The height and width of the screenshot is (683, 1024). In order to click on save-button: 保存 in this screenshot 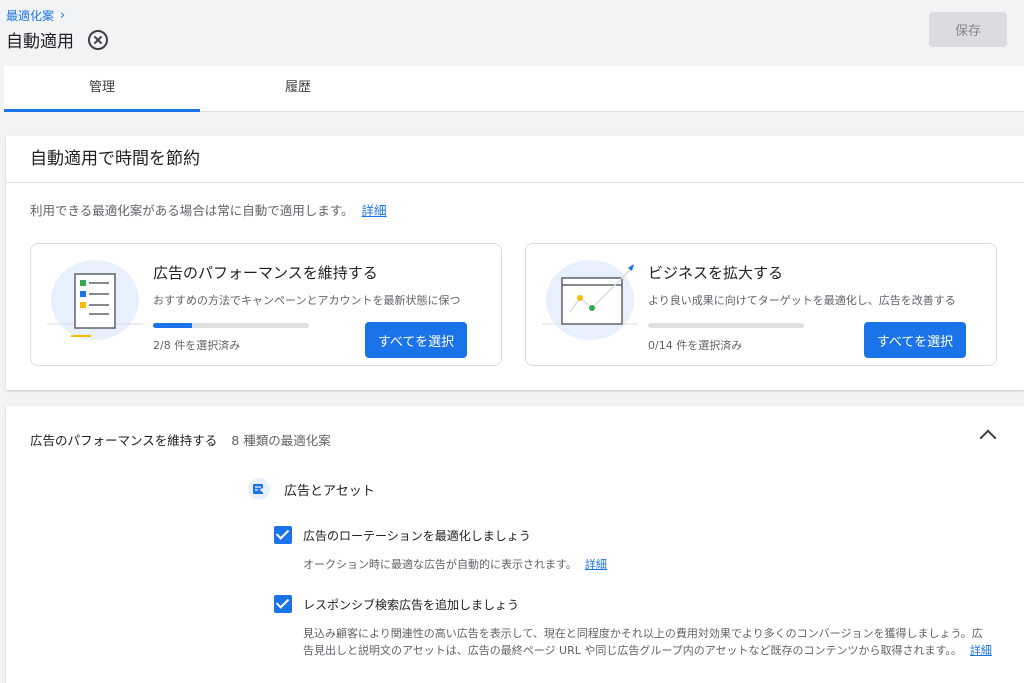, I will do `click(968, 29)`.